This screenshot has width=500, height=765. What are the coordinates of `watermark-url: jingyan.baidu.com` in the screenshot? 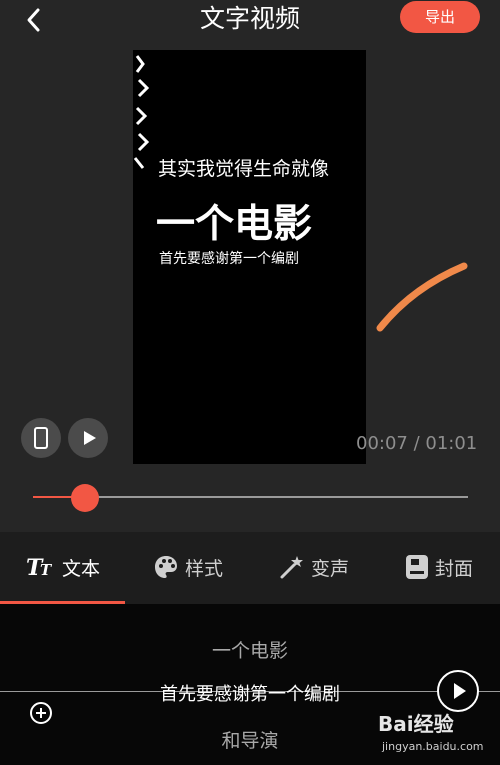 It's located at (433, 746).